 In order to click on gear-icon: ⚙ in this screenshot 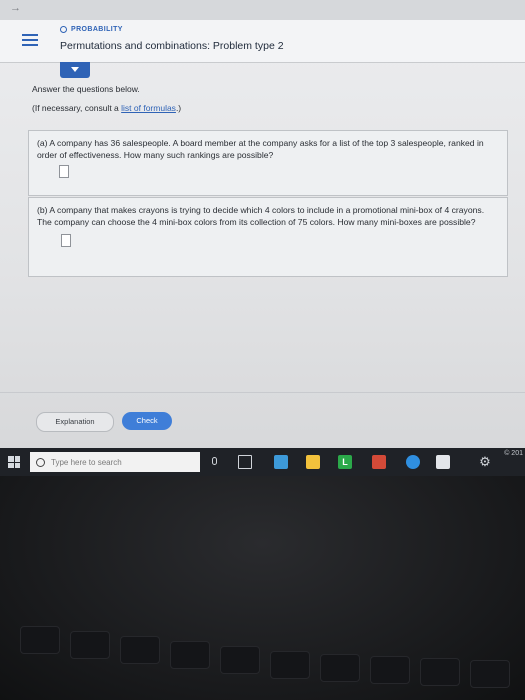, I will do `click(485, 462)`.